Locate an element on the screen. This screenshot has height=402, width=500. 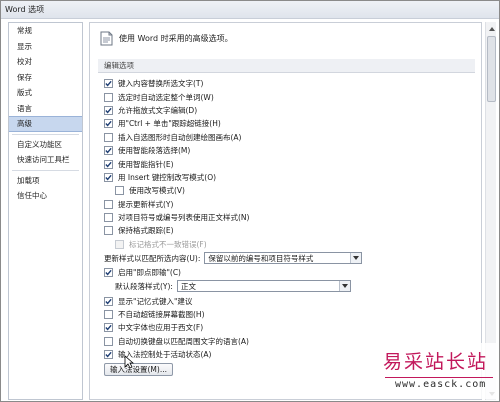
sidebar-item-quick-access-toolbar: 快速访问工具栏 is located at coordinates (45, 160).